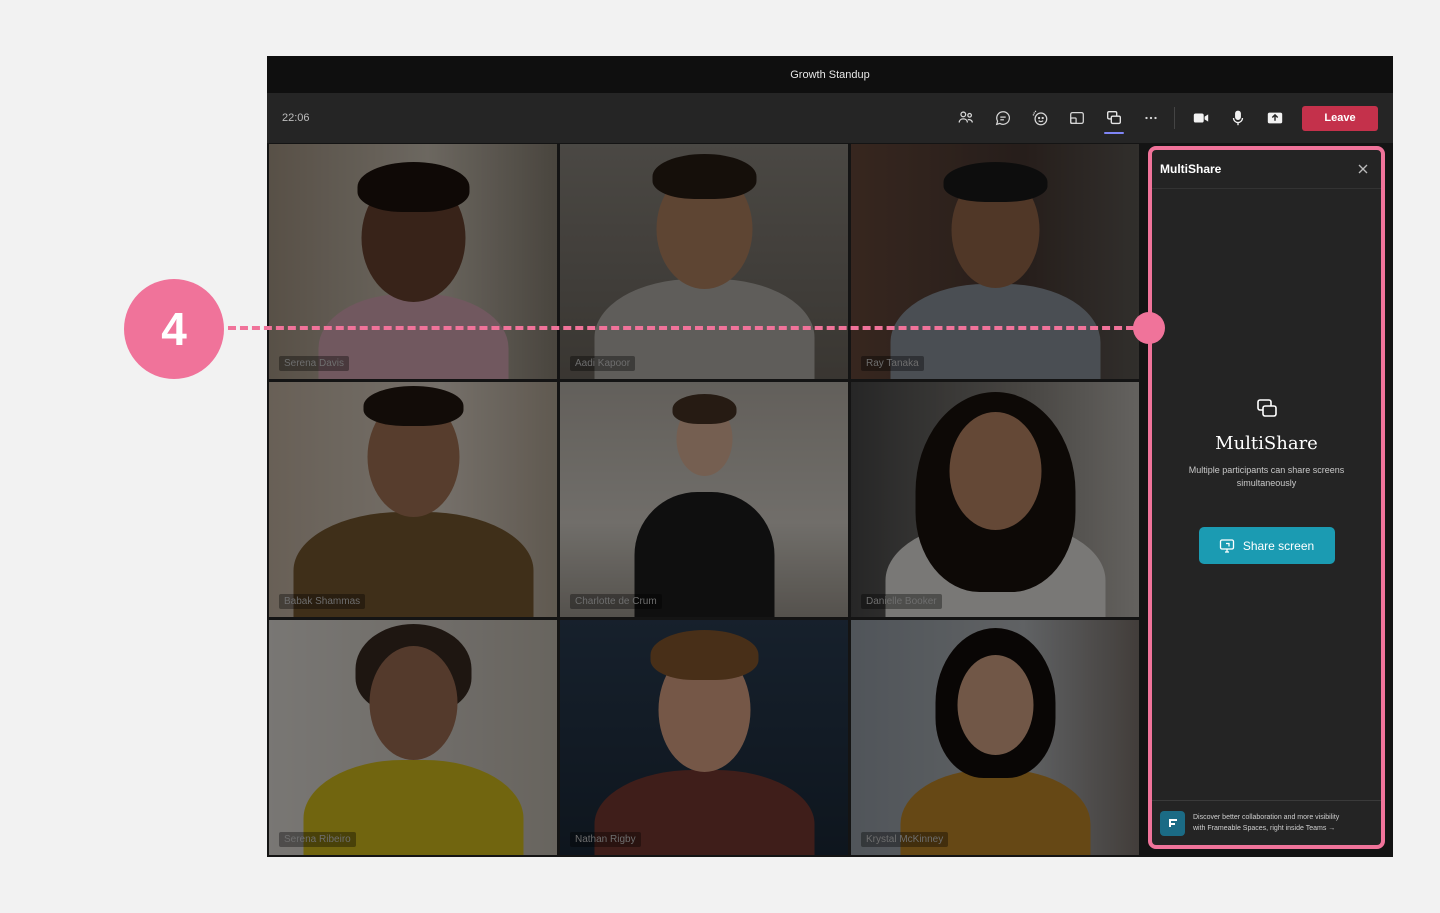 The image size is (1440, 913). I want to click on more-button, so click(1151, 118).